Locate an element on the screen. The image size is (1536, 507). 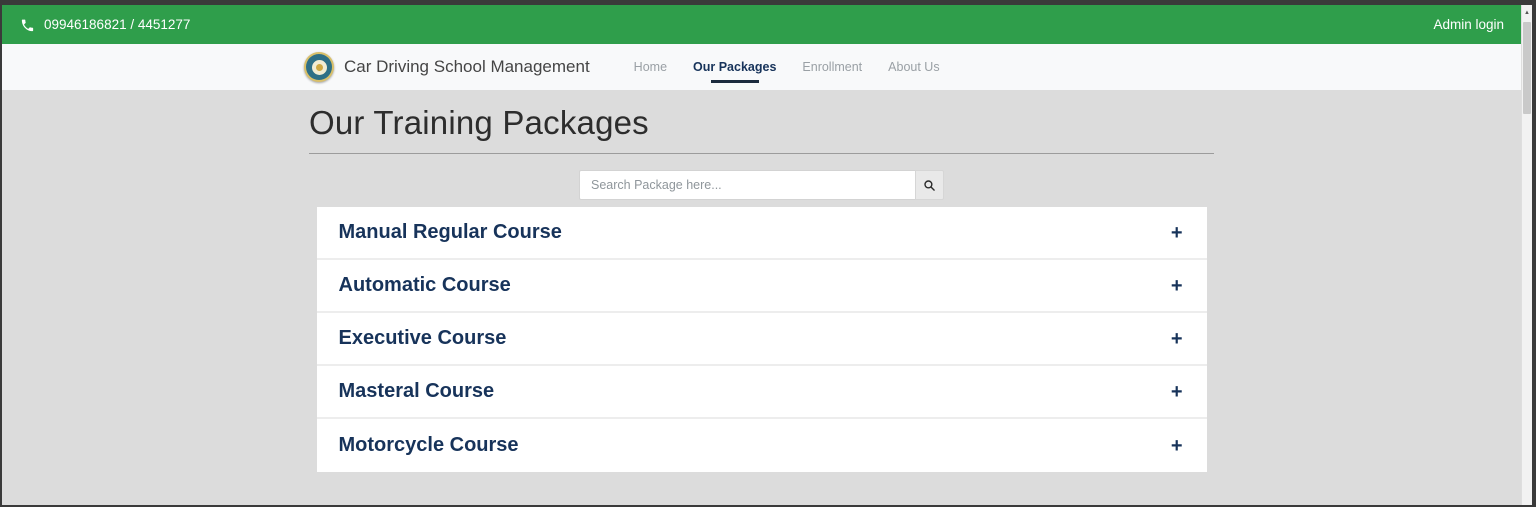
accordion-item-manual-regular-course: Manual Regular Course + is located at coordinates (761, 233).